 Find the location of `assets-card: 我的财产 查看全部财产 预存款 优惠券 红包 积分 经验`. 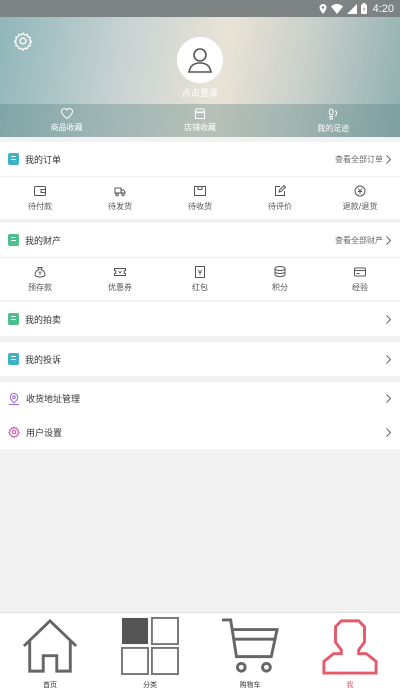

assets-card: 我的财产 查看全部财产 预存款 优惠券 红包 积分 经验 is located at coordinates (200, 261).